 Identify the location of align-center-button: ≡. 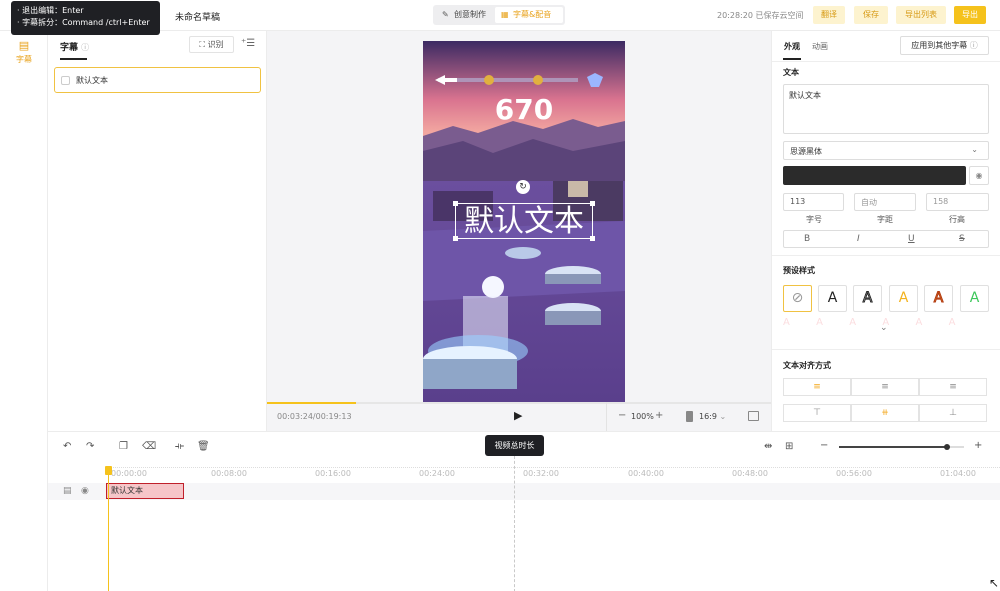
(885, 387).